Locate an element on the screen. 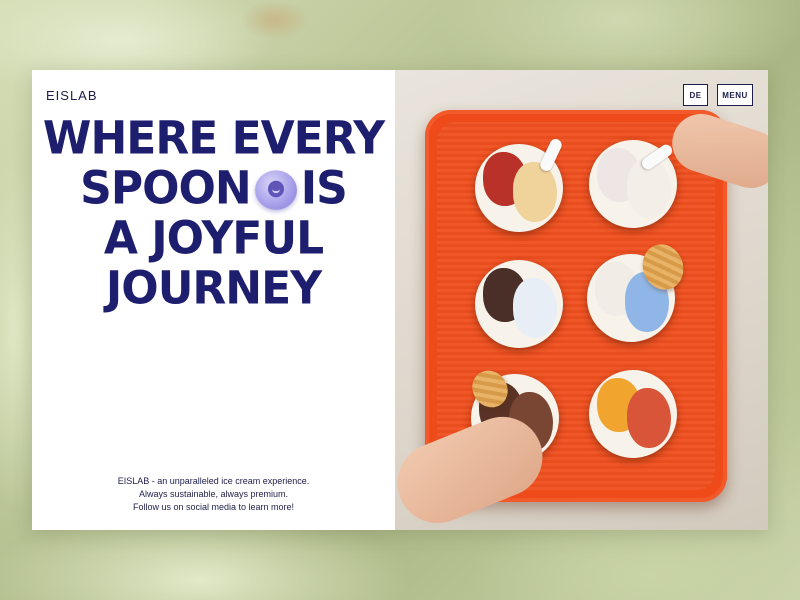 Image resolution: width=800 pixels, height=600 pixels. smiley-spoon-icon is located at coordinates (275, 190).